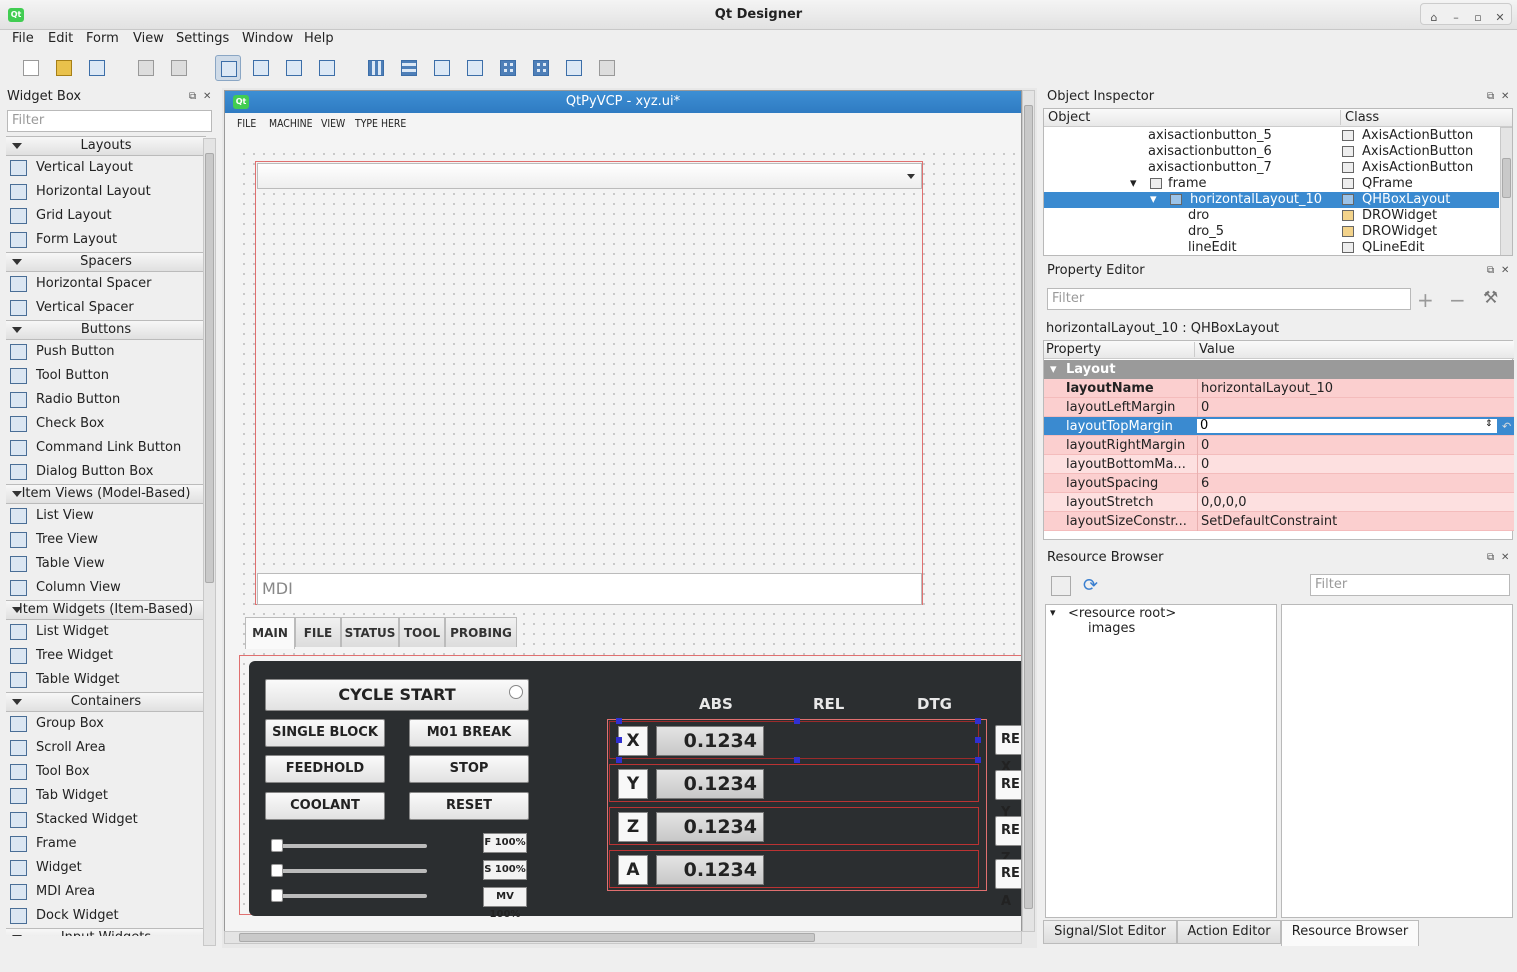 This screenshot has height=972, width=1517. What do you see at coordinates (23, 38) in the screenshot?
I see `menu-file: File` at bounding box center [23, 38].